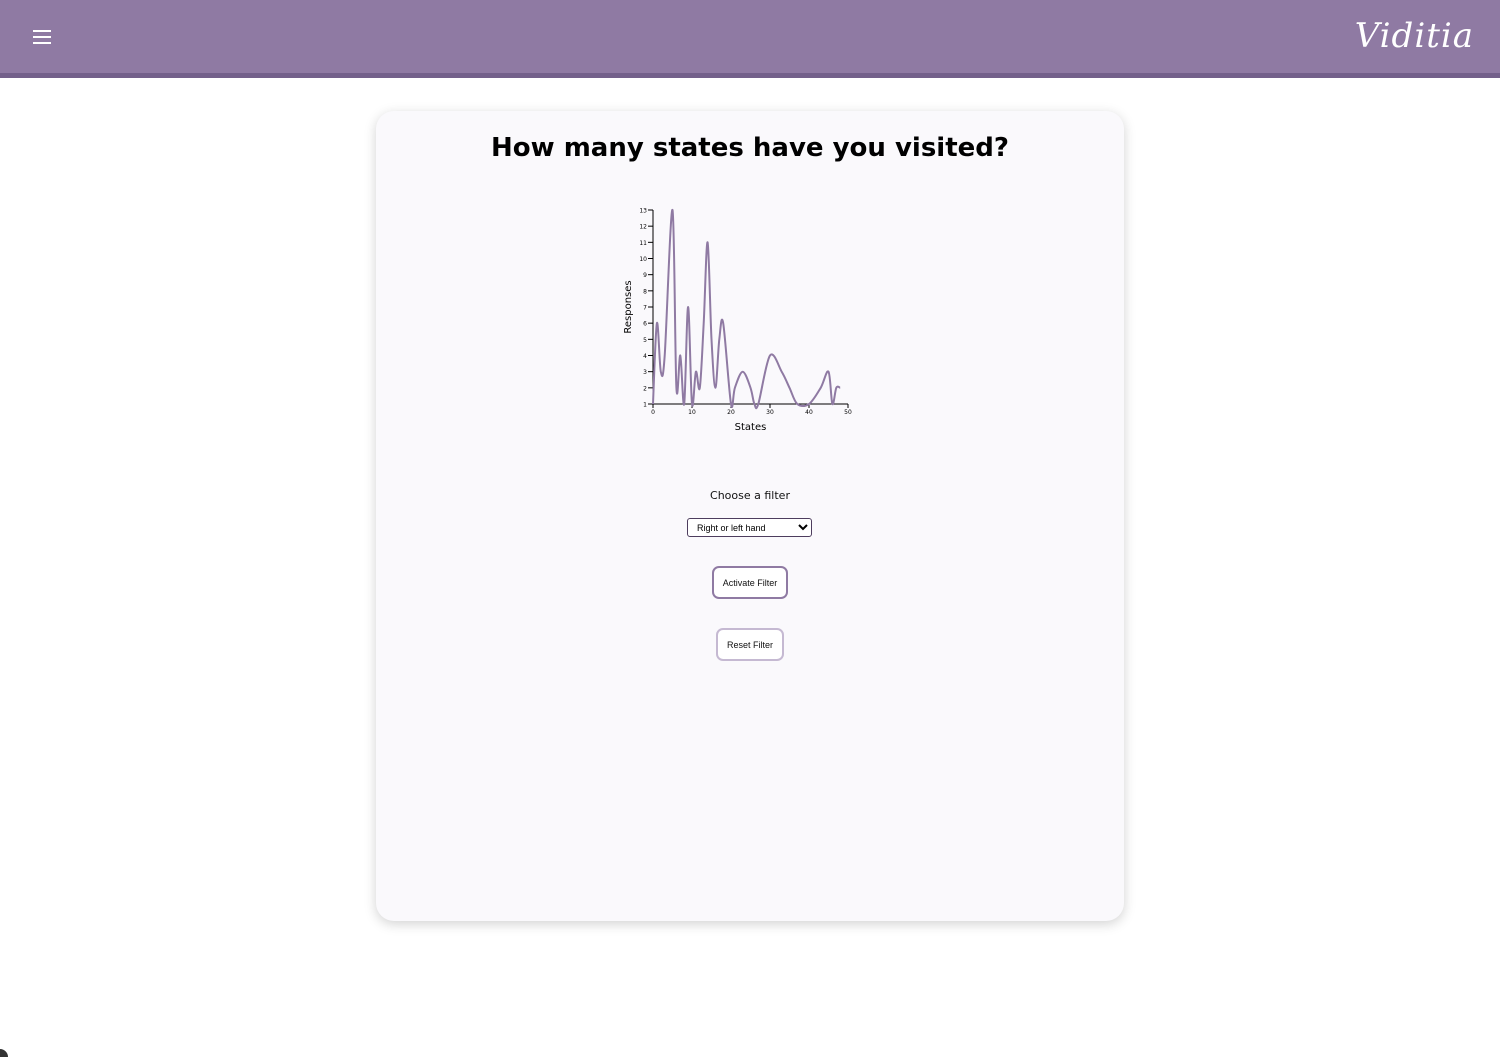 This screenshot has width=1500, height=1057. I want to click on y-axis: 12345678910111213, so click(646, 308).